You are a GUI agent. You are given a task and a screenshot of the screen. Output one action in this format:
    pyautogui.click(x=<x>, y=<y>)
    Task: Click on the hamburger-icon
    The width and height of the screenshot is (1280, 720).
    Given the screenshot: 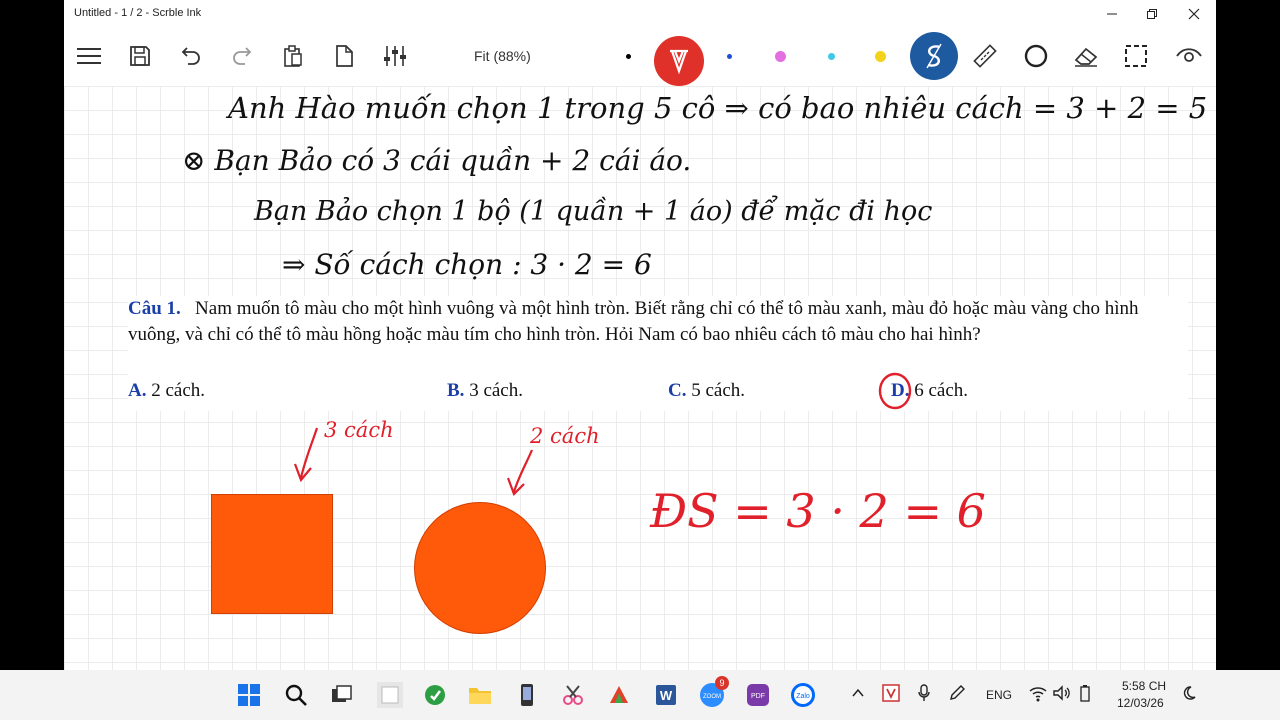 What is the action you would take?
    pyautogui.click(x=89, y=56)
    